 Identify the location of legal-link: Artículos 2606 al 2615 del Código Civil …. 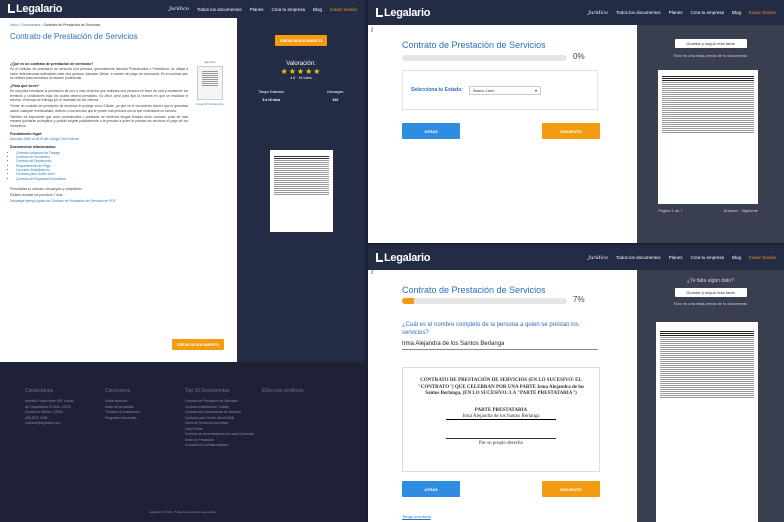
(44, 139).